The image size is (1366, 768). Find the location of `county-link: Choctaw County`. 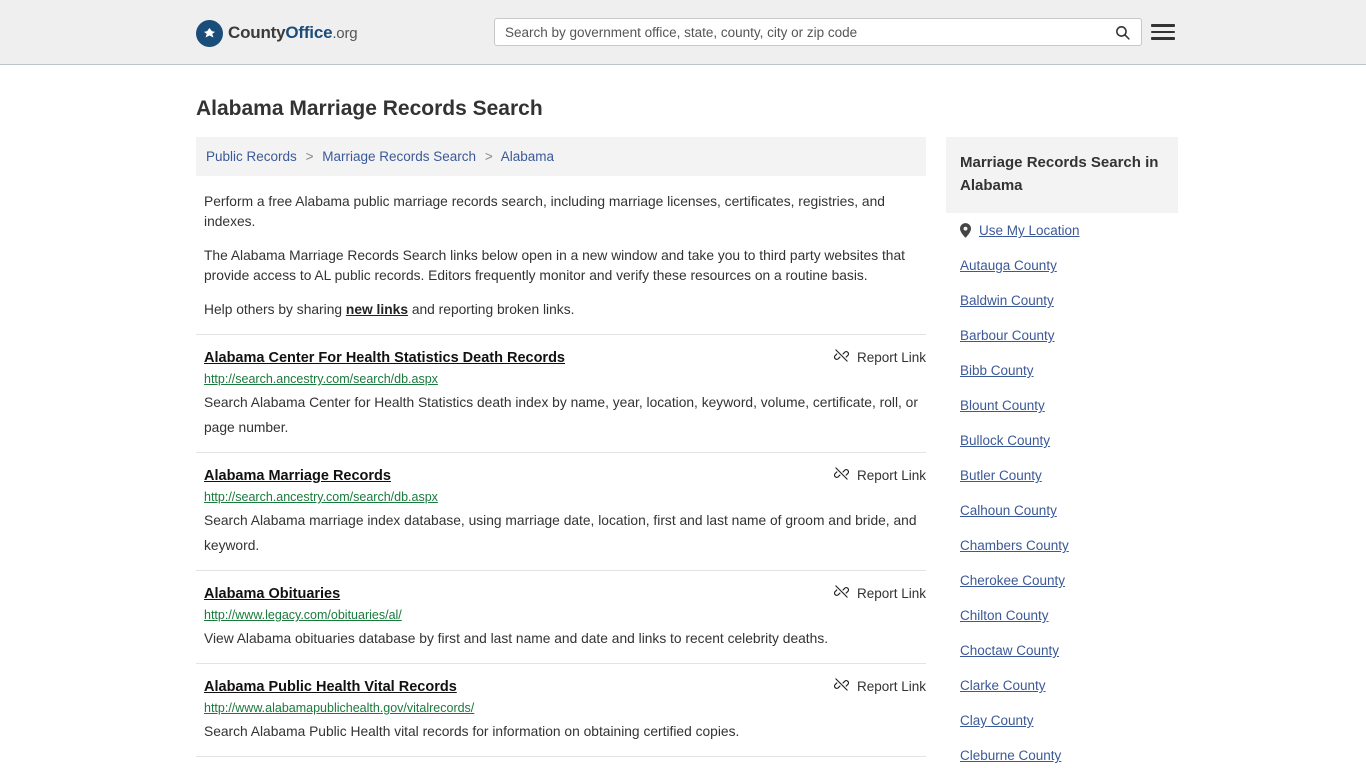

county-link: Choctaw County is located at coordinates (1009, 650).